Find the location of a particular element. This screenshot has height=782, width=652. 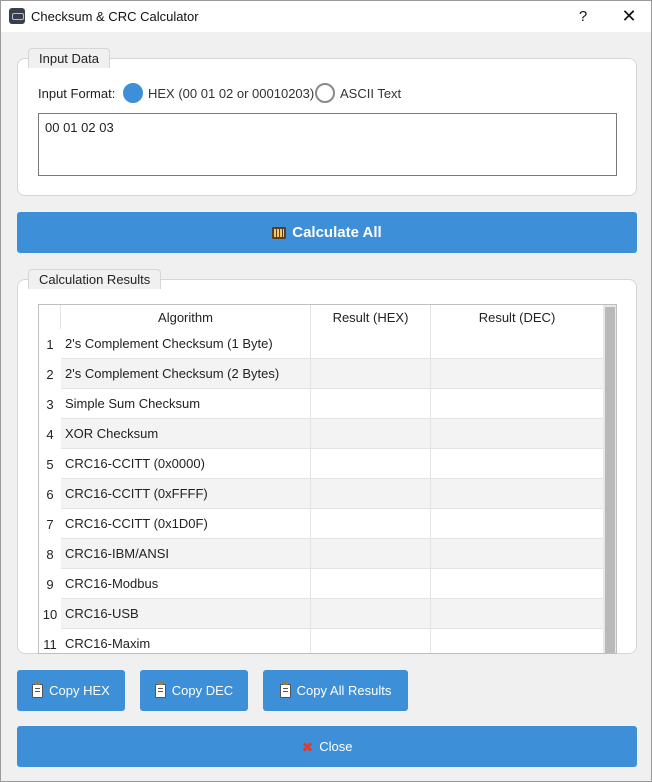

row-number: 8 is located at coordinates (50, 554).